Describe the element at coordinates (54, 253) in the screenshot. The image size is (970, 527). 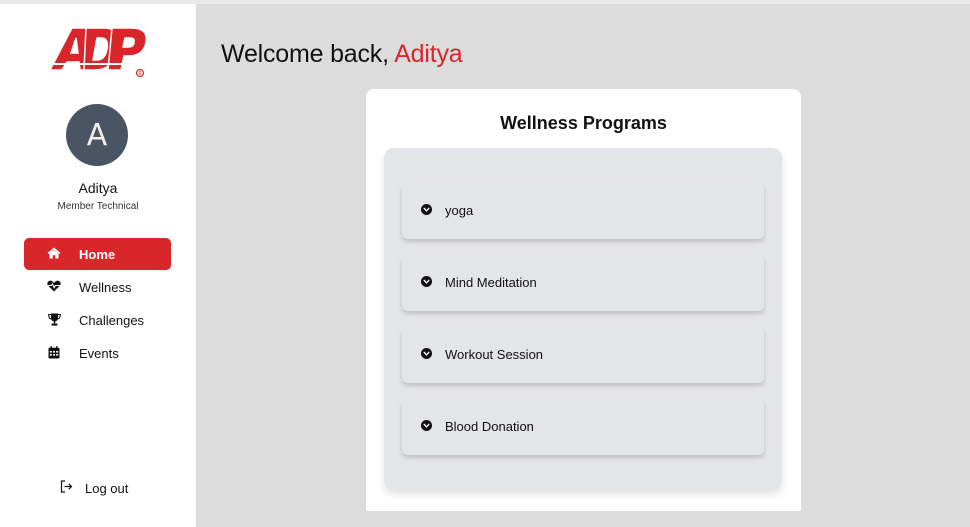
I see `home-icon` at that location.